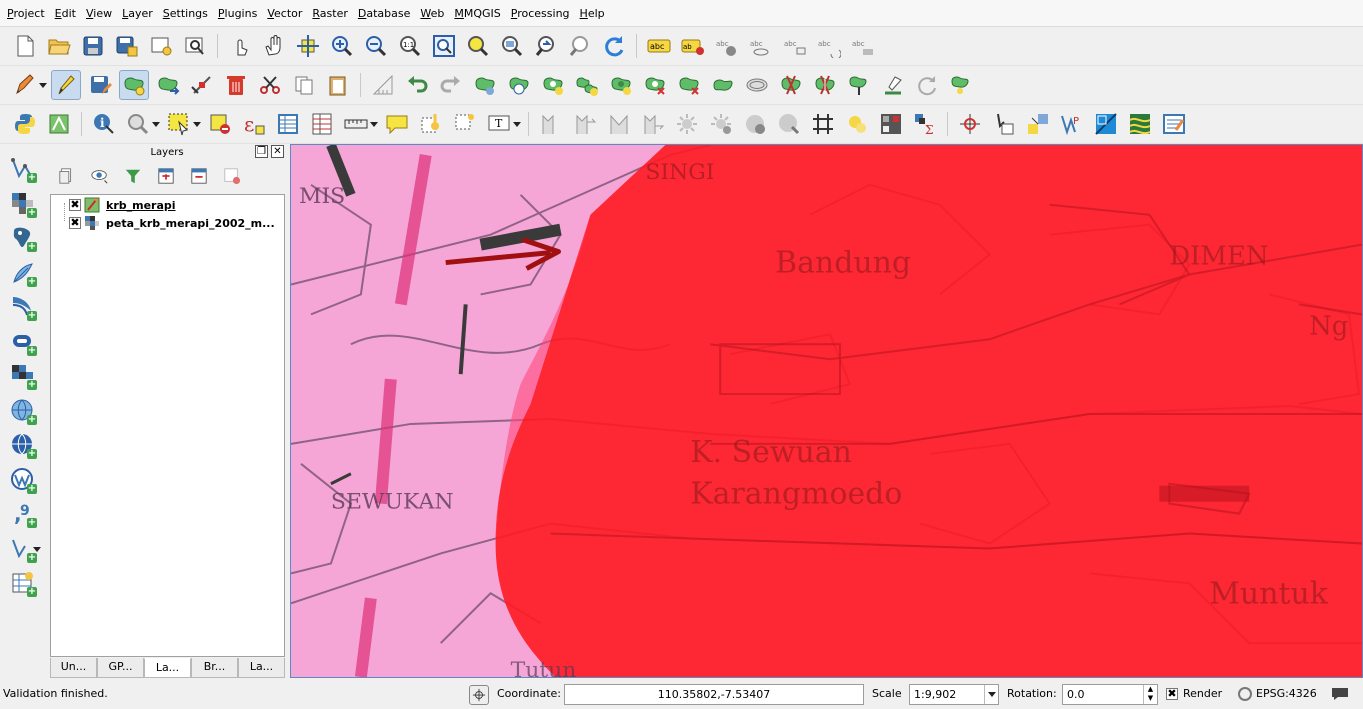 The width and height of the screenshot is (1363, 709). Describe the element at coordinates (478, 46) in the screenshot. I see `zoom-to-selection-icon` at that location.